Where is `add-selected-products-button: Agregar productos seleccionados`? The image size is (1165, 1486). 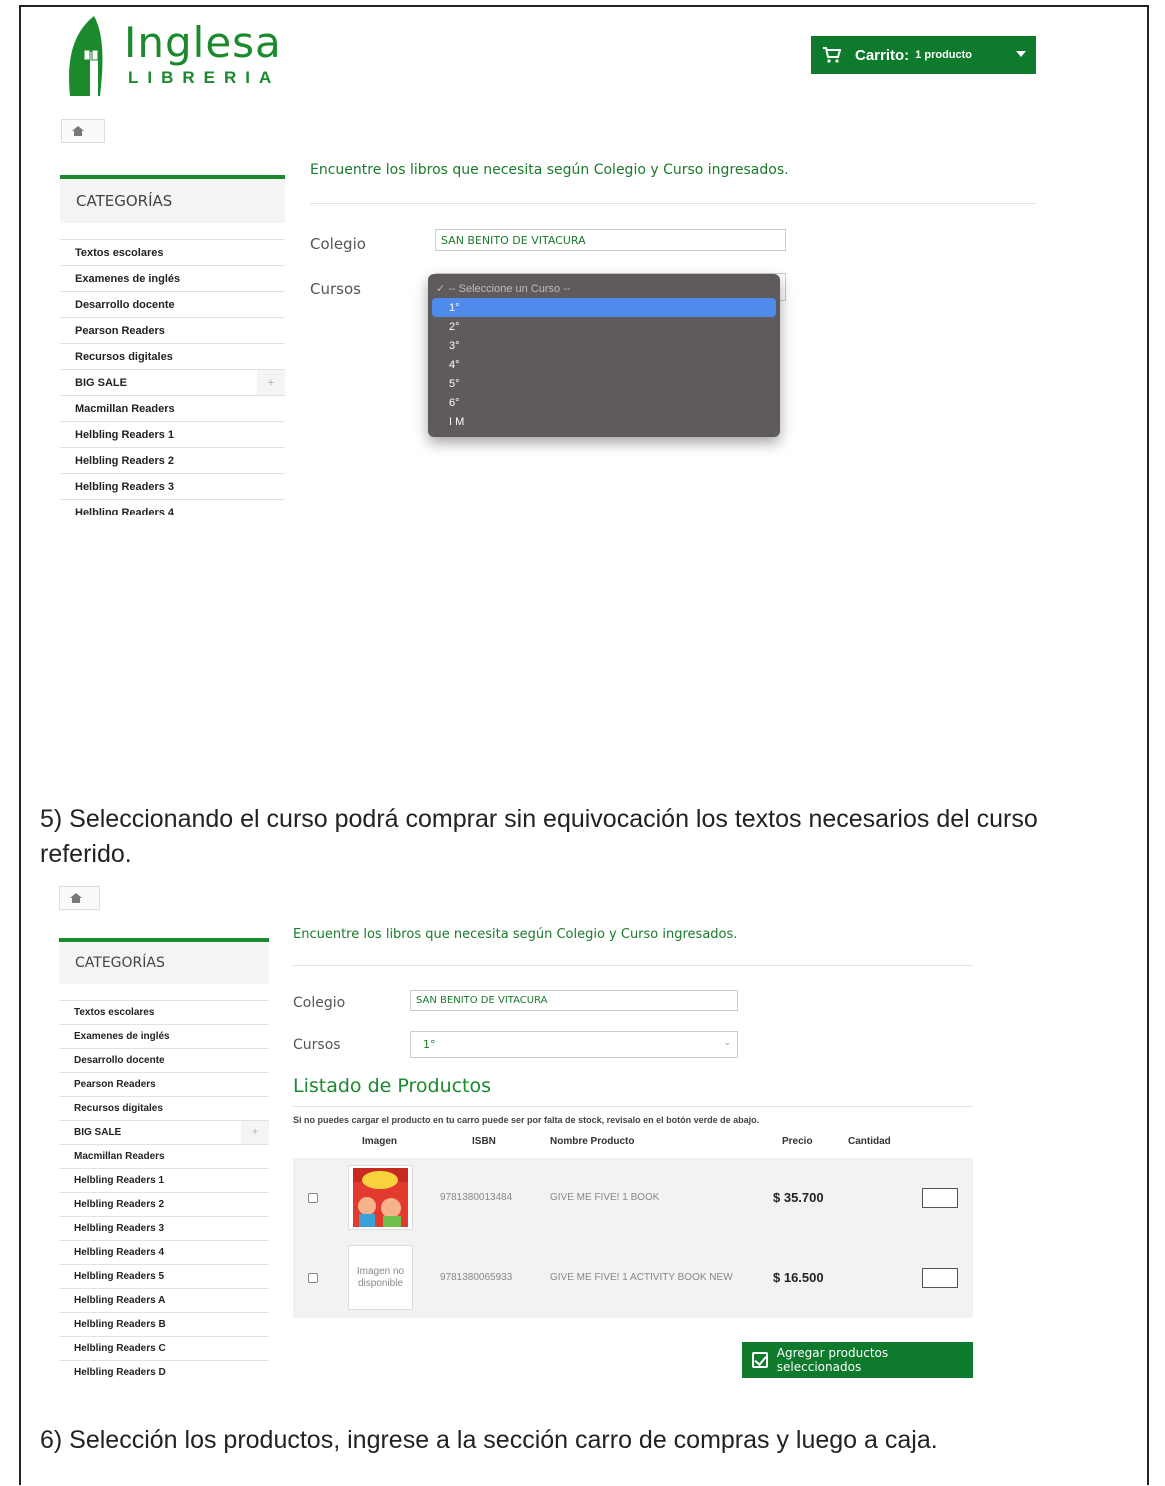
add-selected-products-button: Agregar productos seleccionados is located at coordinates (857, 1360).